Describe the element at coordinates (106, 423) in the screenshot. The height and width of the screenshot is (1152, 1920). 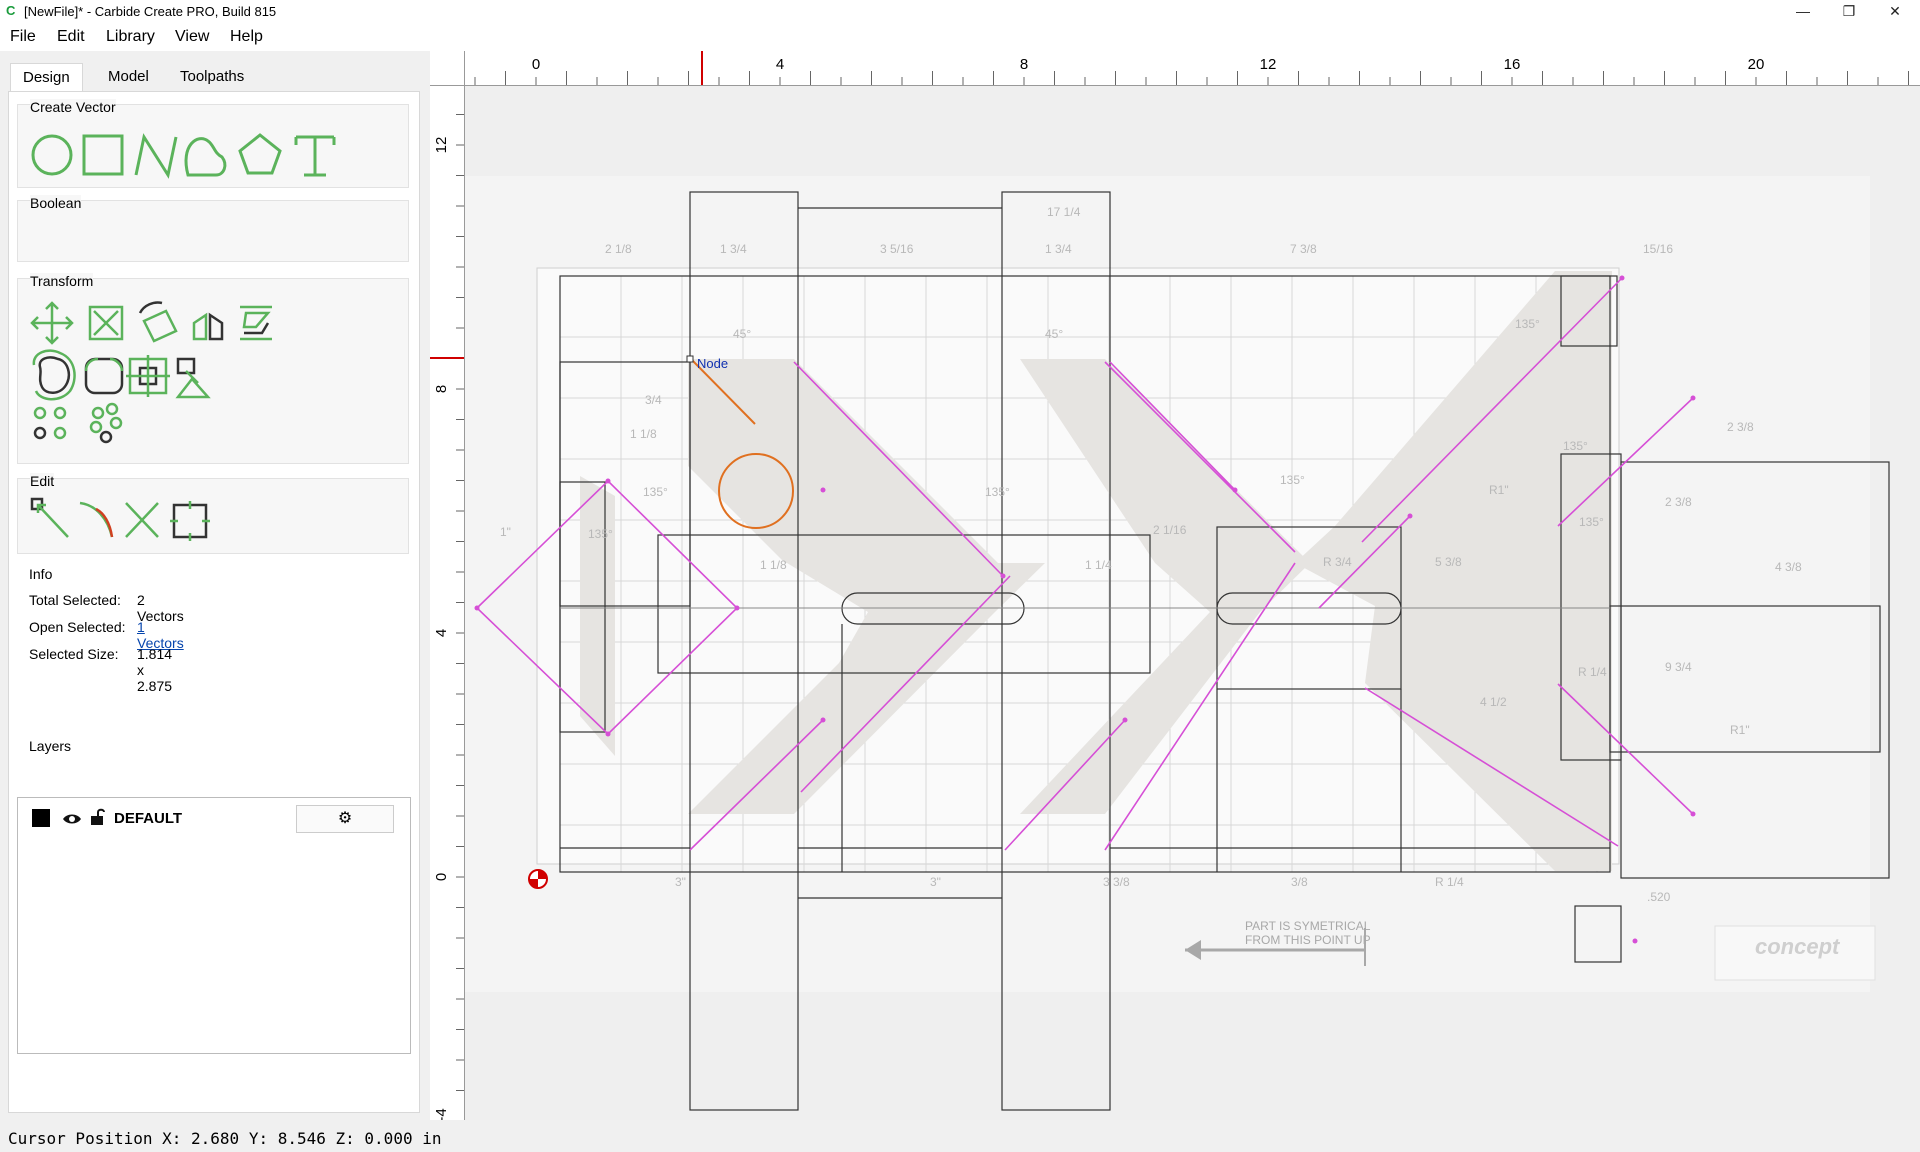
I see `linear-array-icon` at that location.